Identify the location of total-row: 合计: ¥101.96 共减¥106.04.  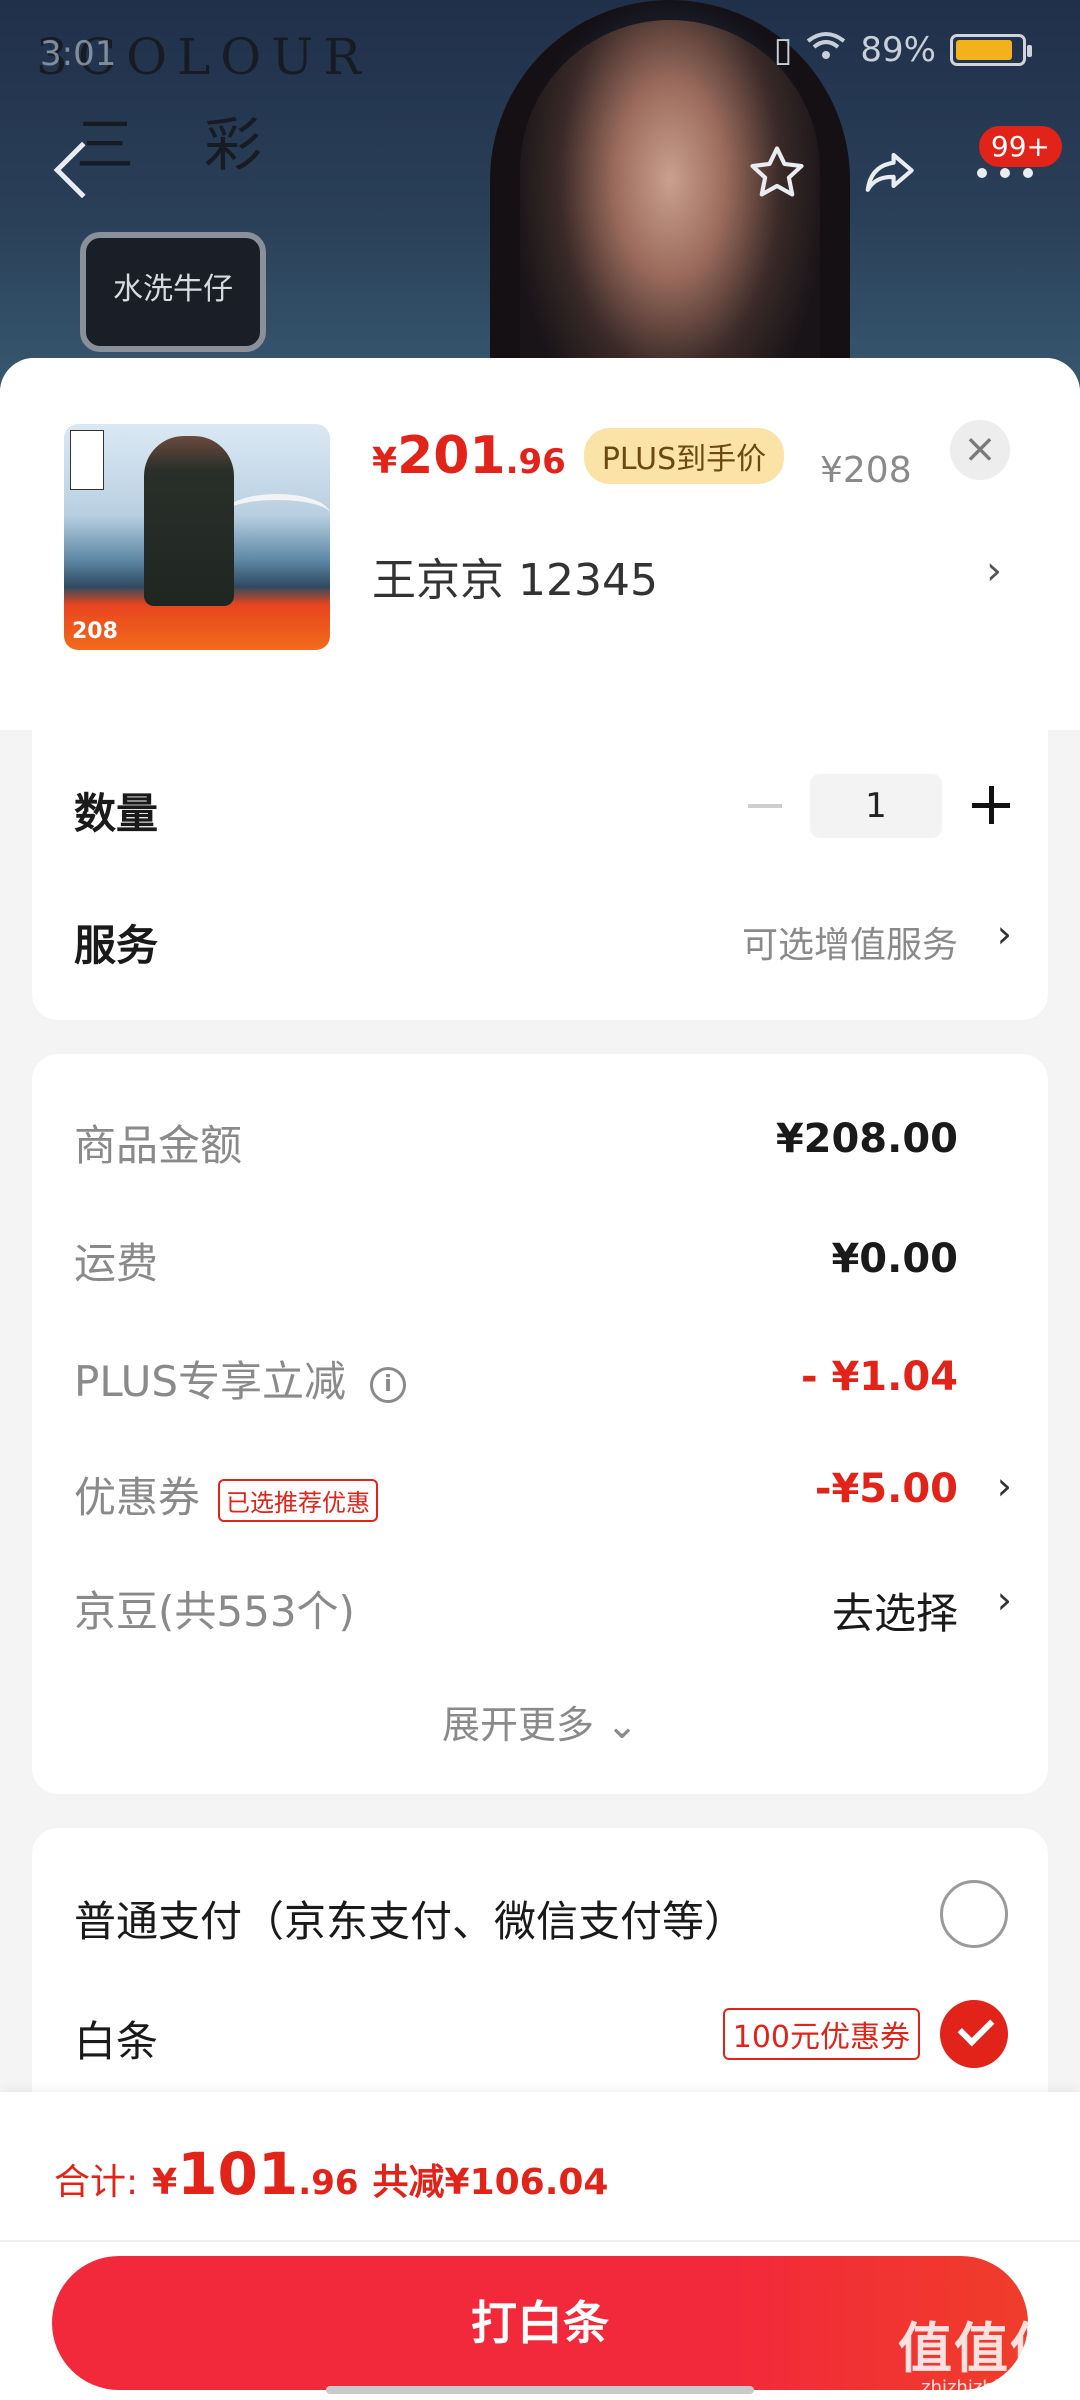
(331, 2174).